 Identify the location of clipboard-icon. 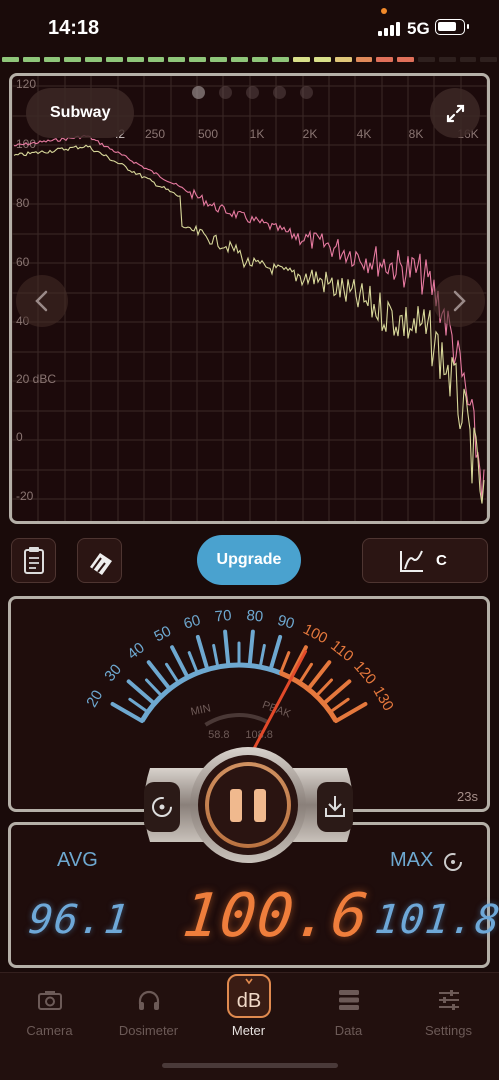
(34, 560).